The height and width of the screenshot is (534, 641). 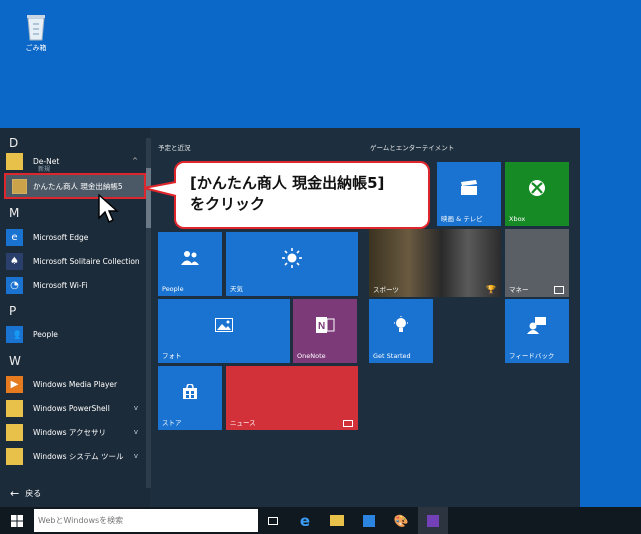 I want to click on tile-photo: フォト, so click(x=224, y=331).